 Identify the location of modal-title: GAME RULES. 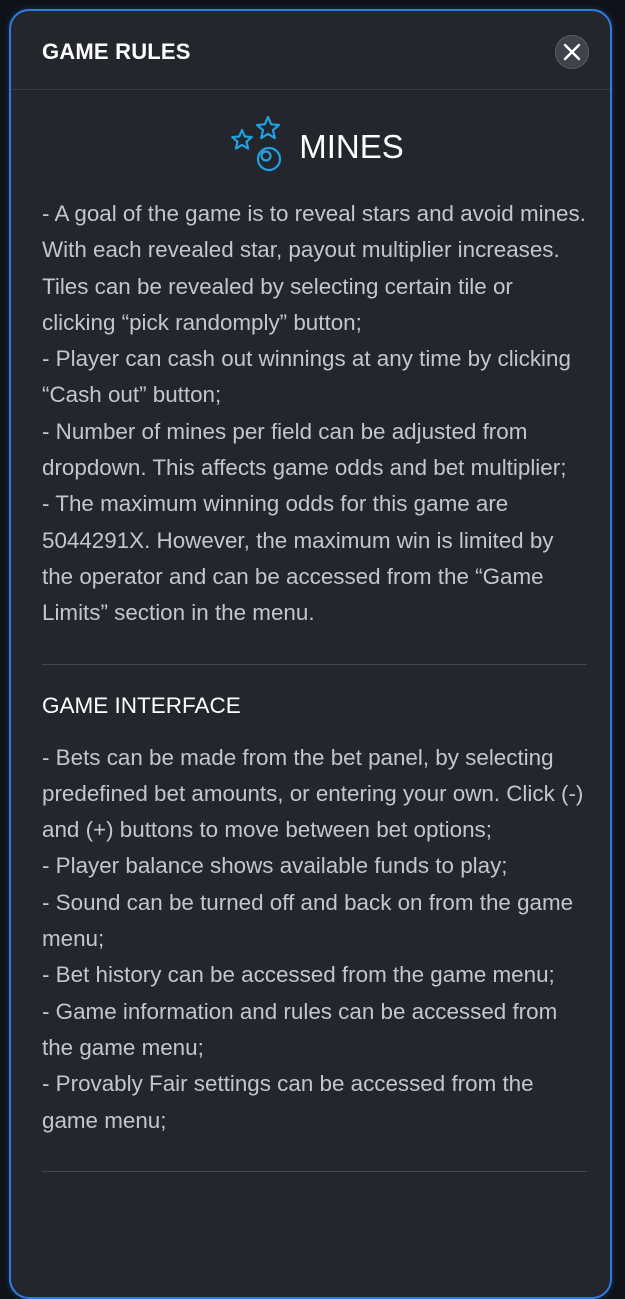
(116, 51).